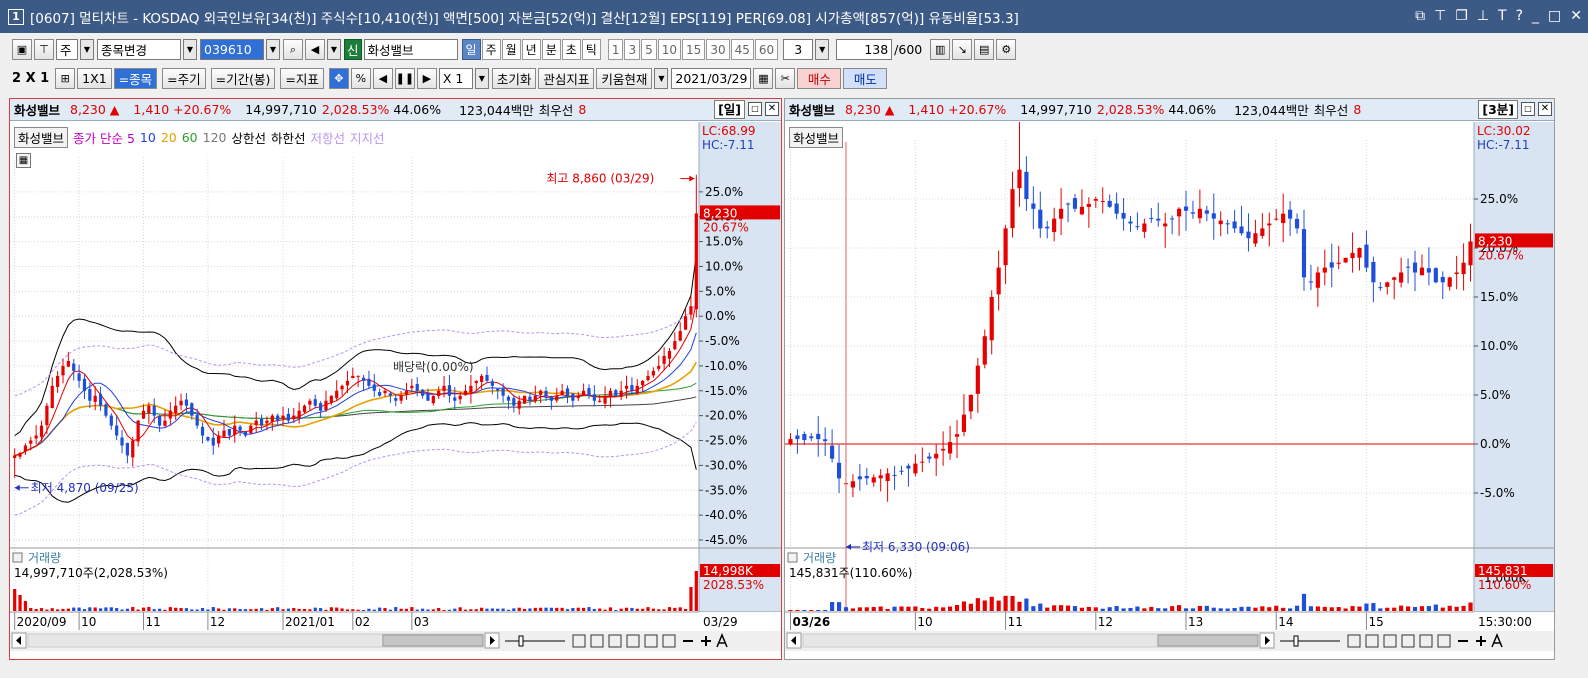 Image resolution: width=1588 pixels, height=678 pixels. Describe the element at coordinates (514, 78) in the screenshot. I see `reset-button: 초기화` at that location.